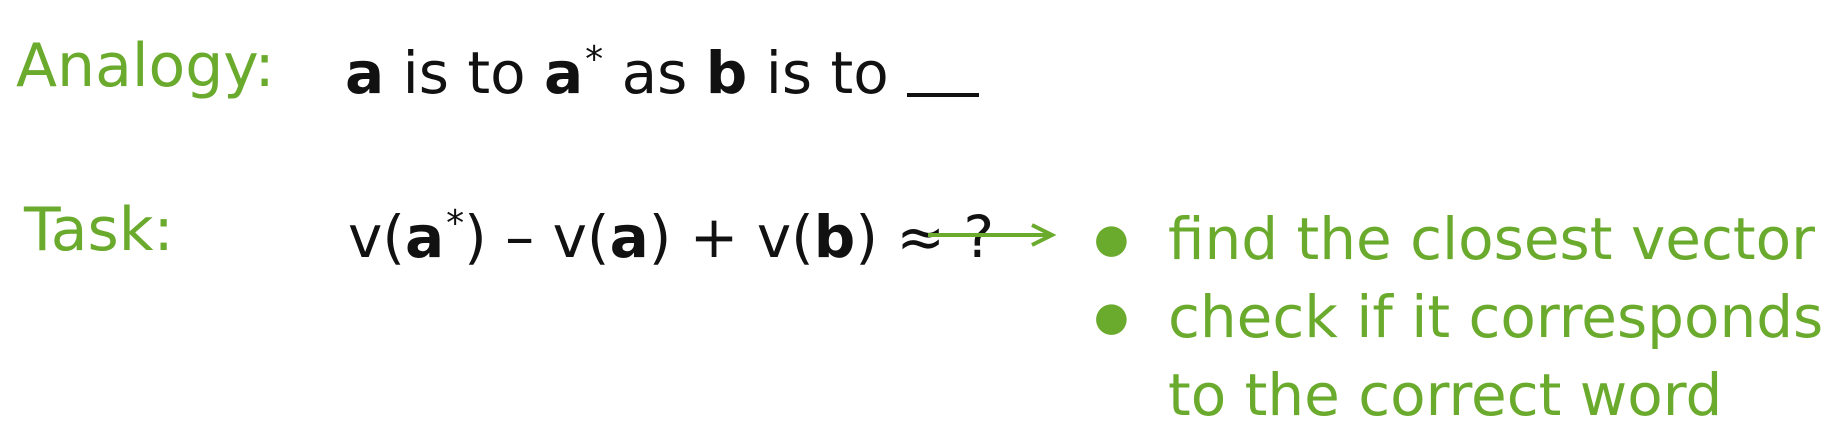 The height and width of the screenshot is (438, 1826). What do you see at coordinates (1496, 317) in the screenshot?
I see `step-text: check if it corresponds` at bounding box center [1496, 317].